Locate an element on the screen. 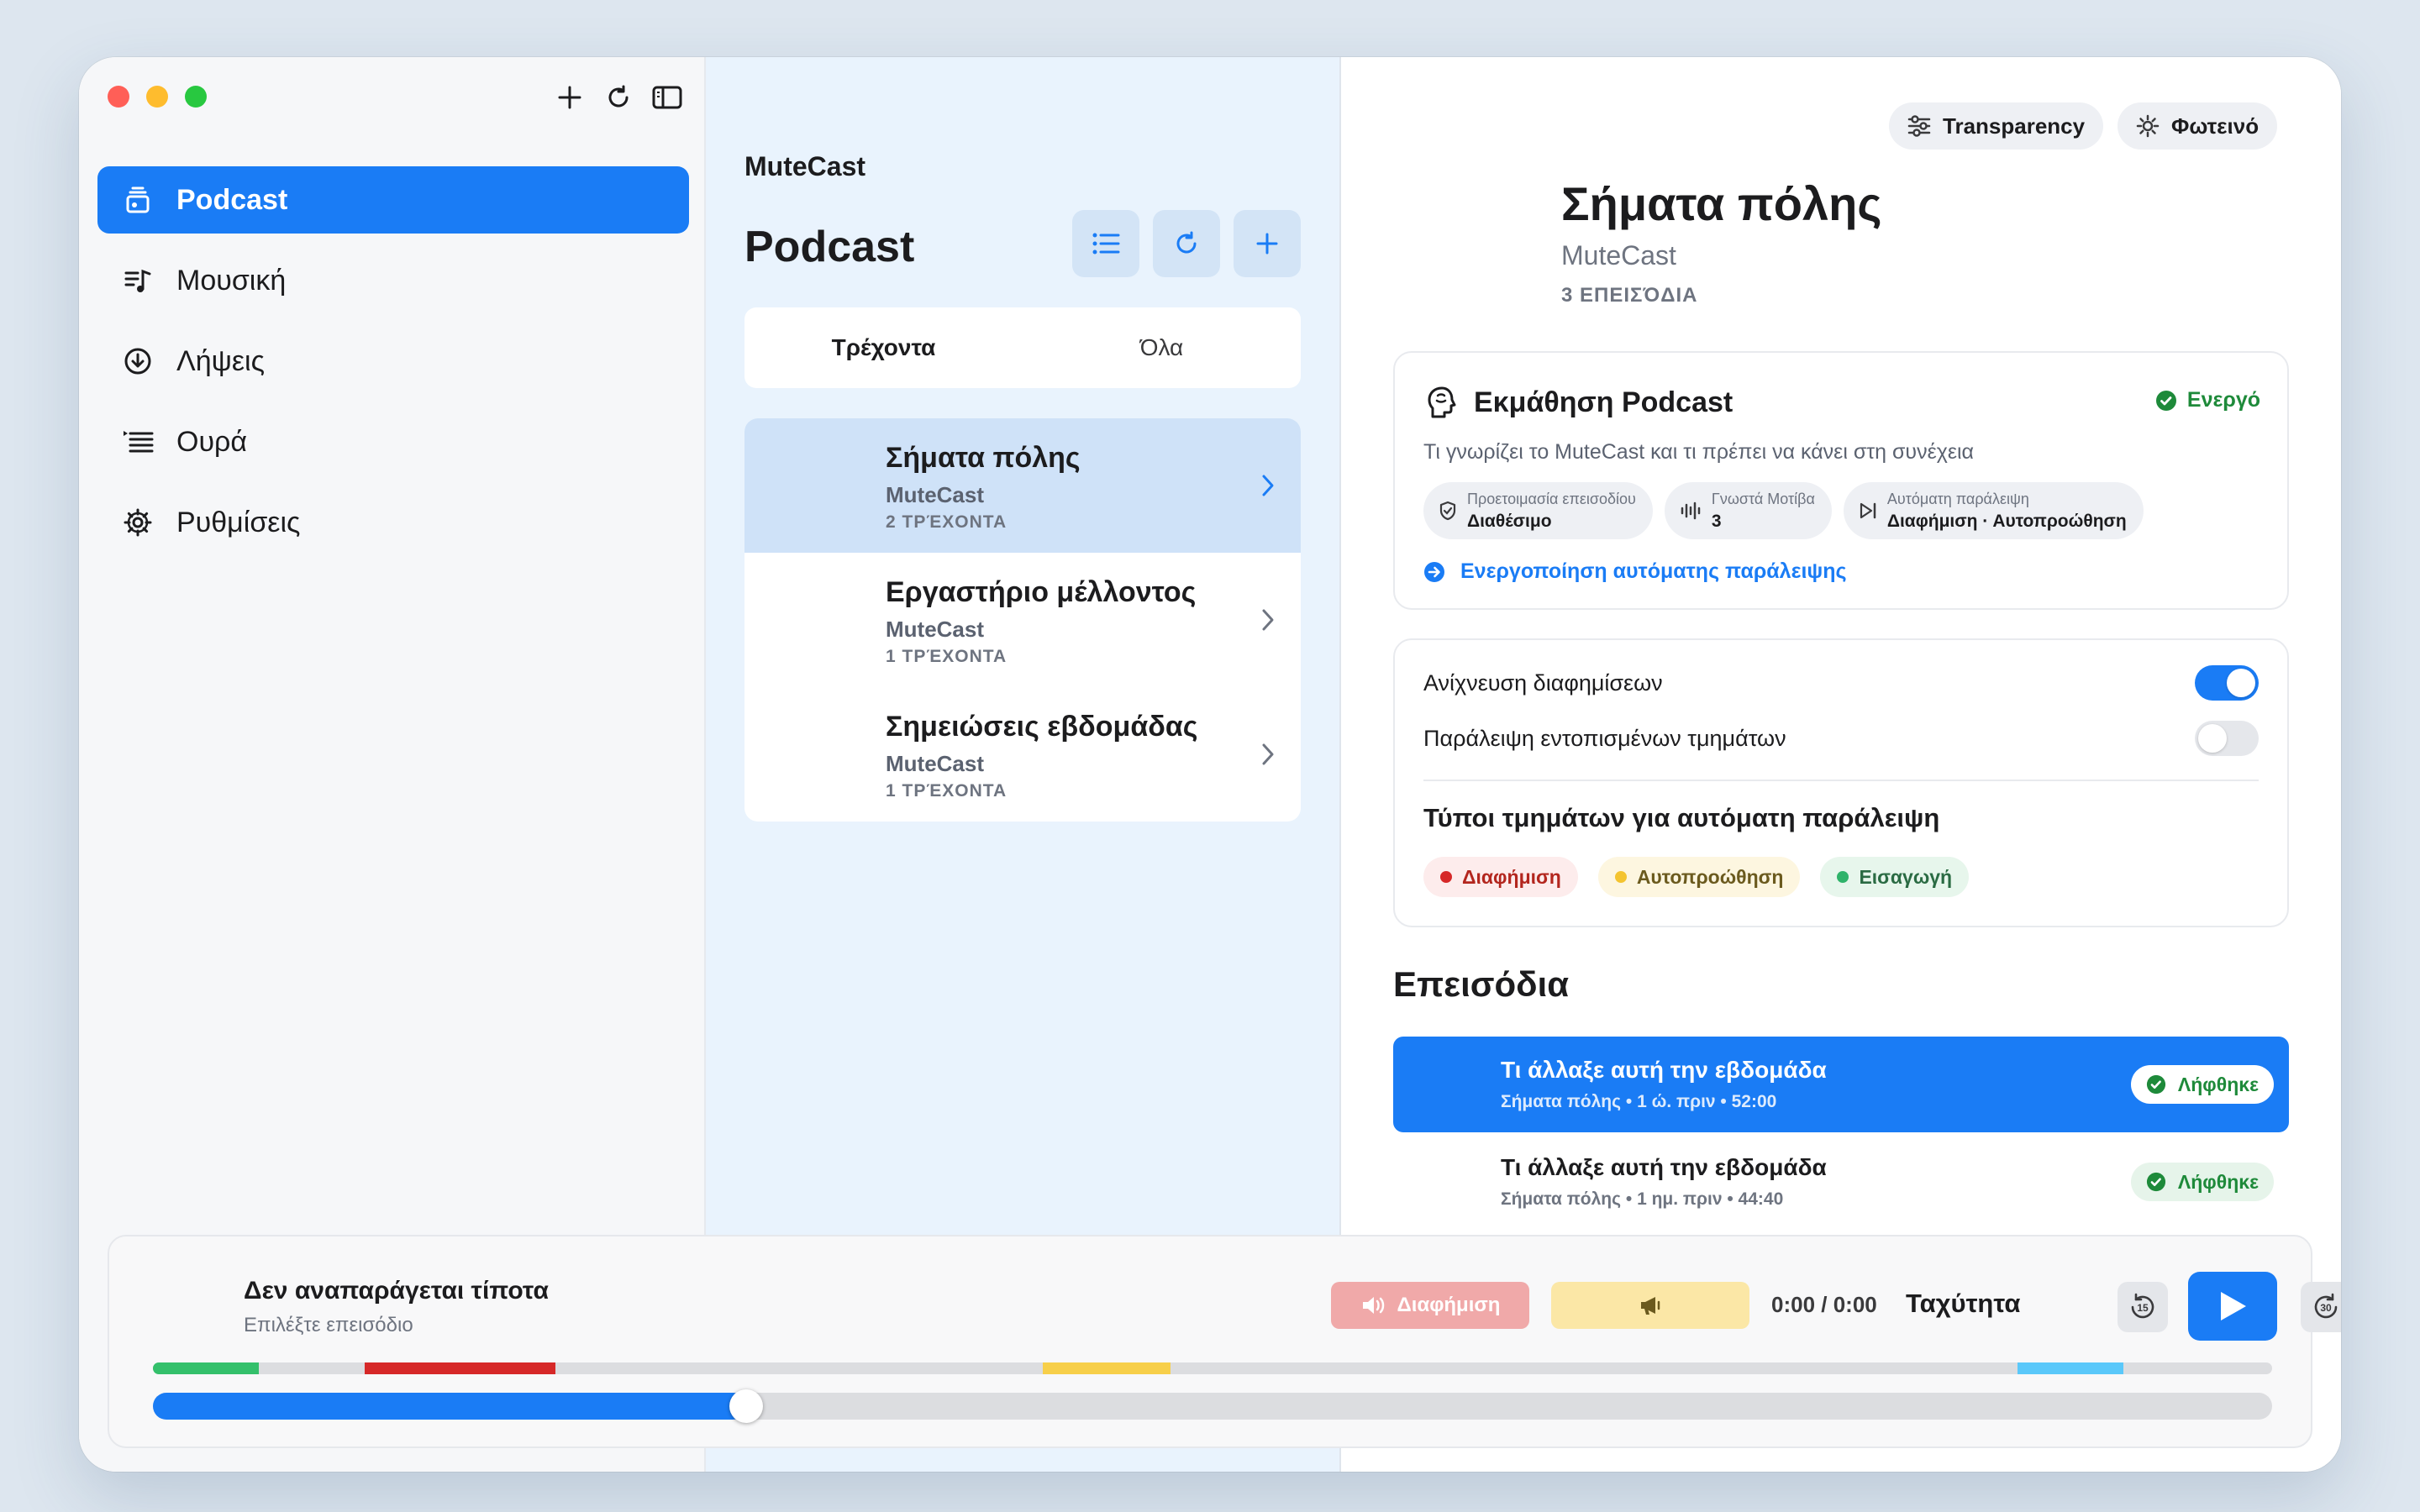 Image resolution: width=2420 pixels, height=1512 pixels. chip-known-patterns: Γνωστά Μοτίβα 3 is located at coordinates (1748, 510).